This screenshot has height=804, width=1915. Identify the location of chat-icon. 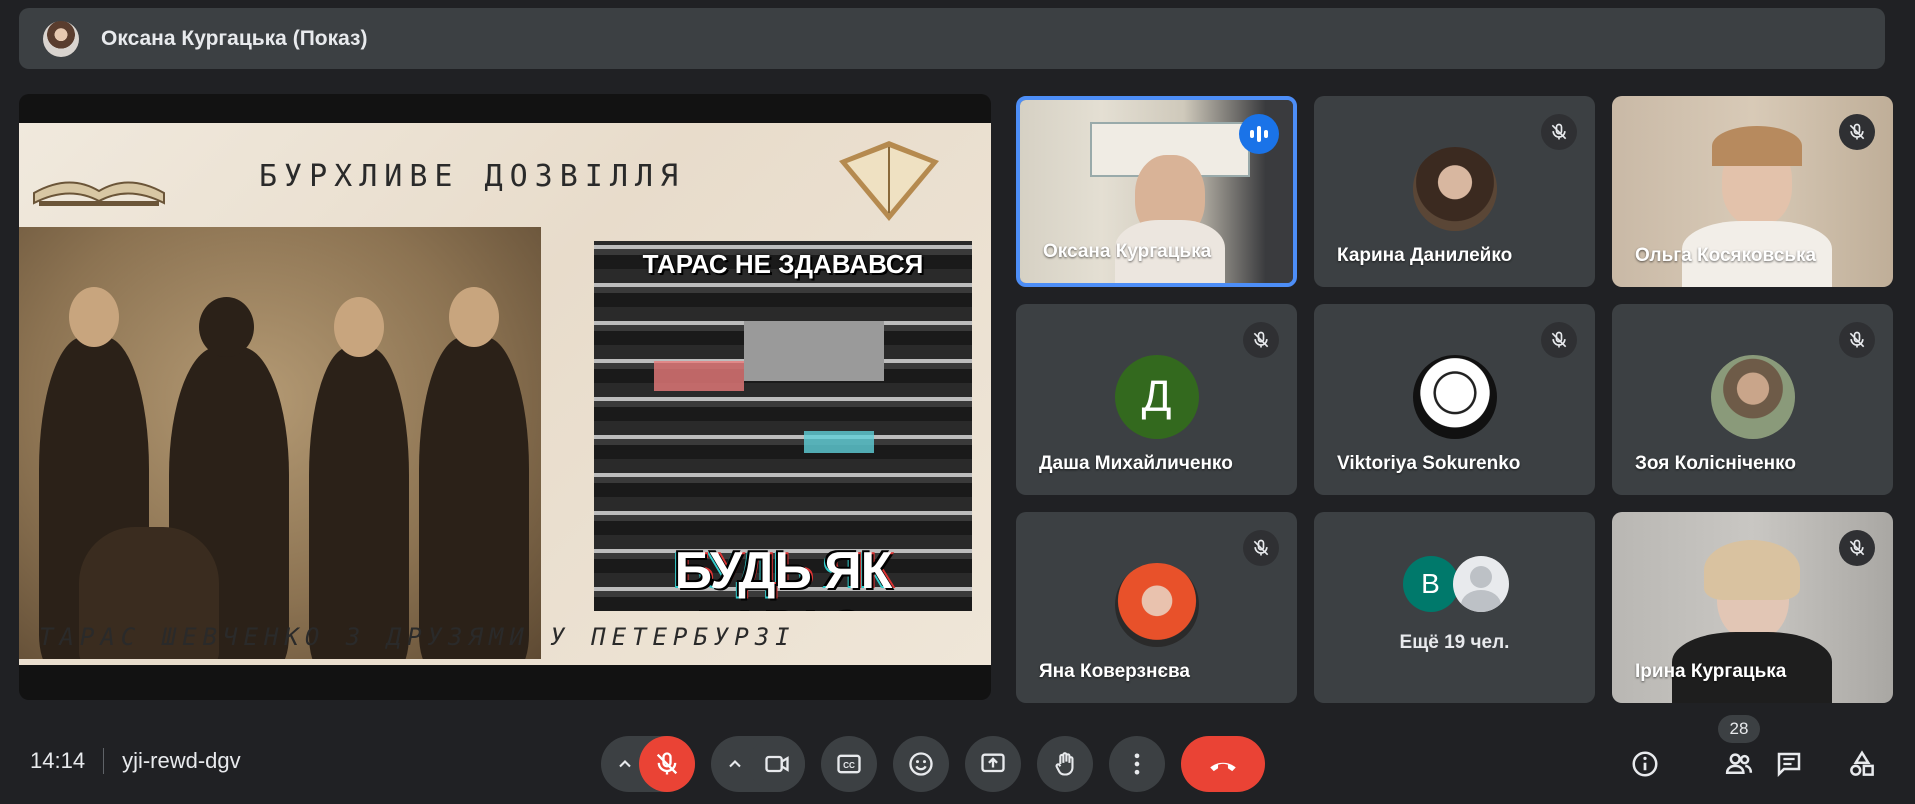
(1789, 765).